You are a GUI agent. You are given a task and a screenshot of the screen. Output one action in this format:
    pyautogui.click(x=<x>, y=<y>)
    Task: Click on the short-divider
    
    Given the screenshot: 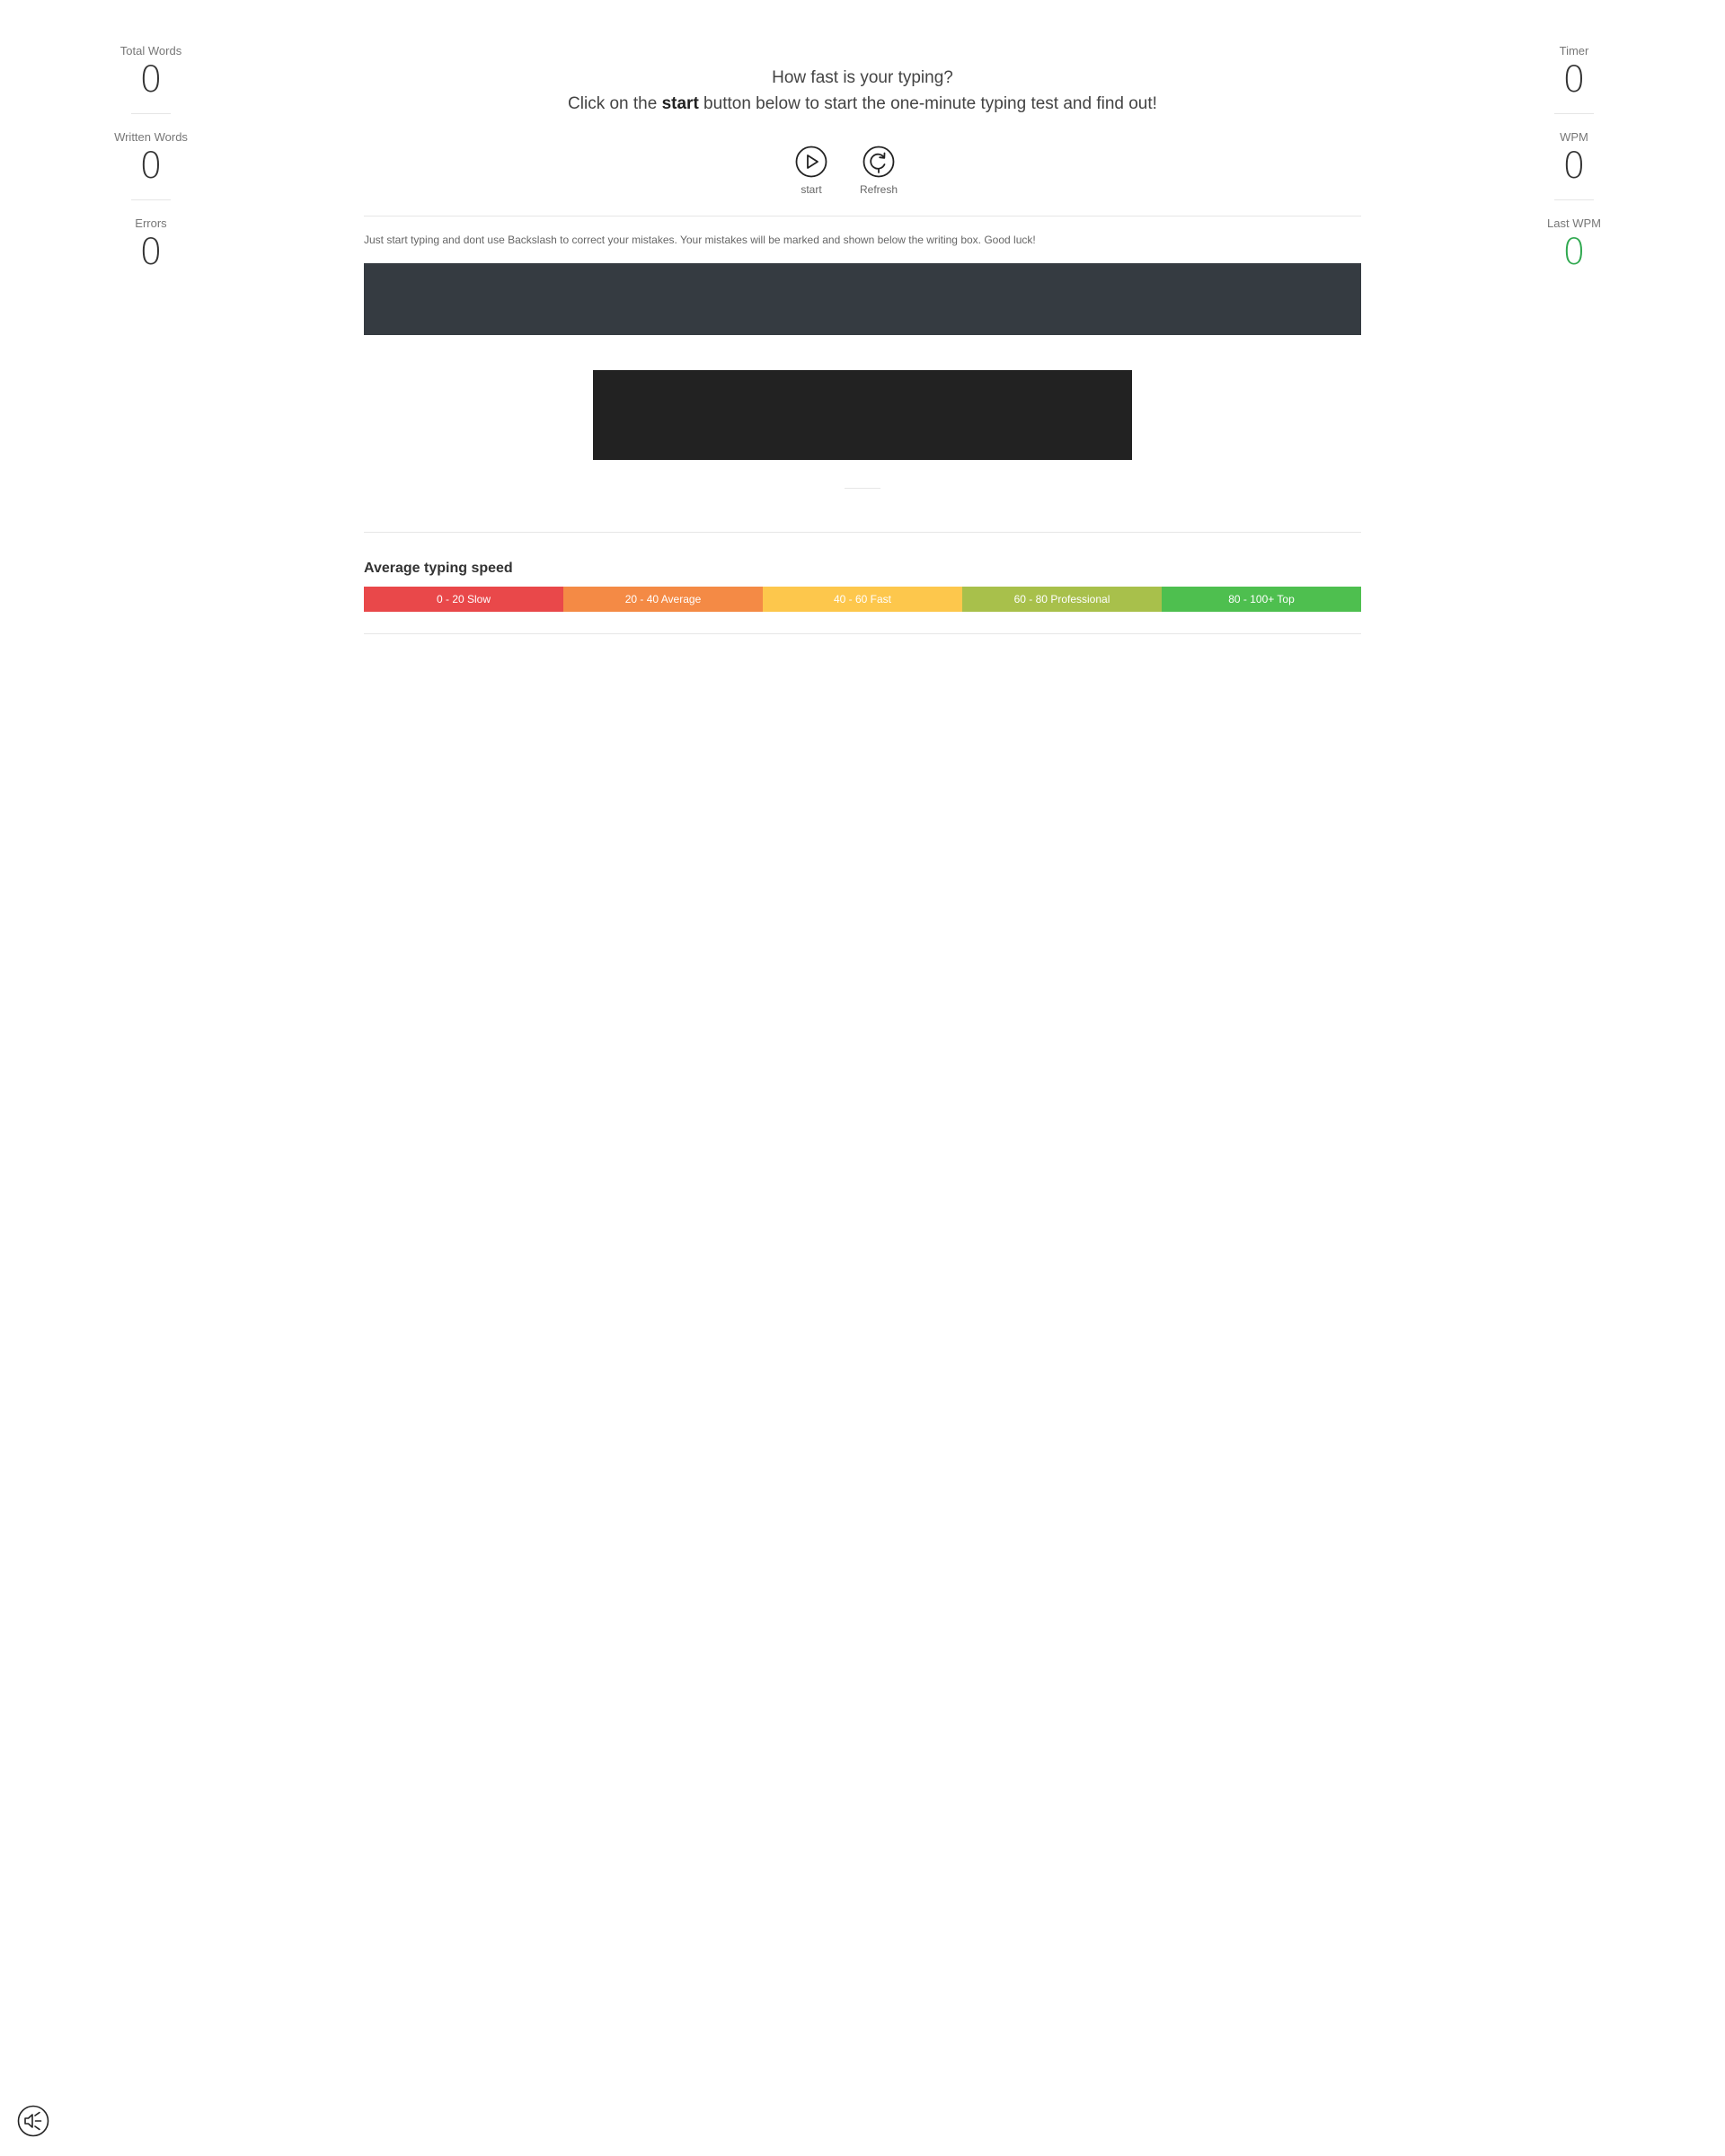 What is the action you would take?
    pyautogui.click(x=862, y=488)
    